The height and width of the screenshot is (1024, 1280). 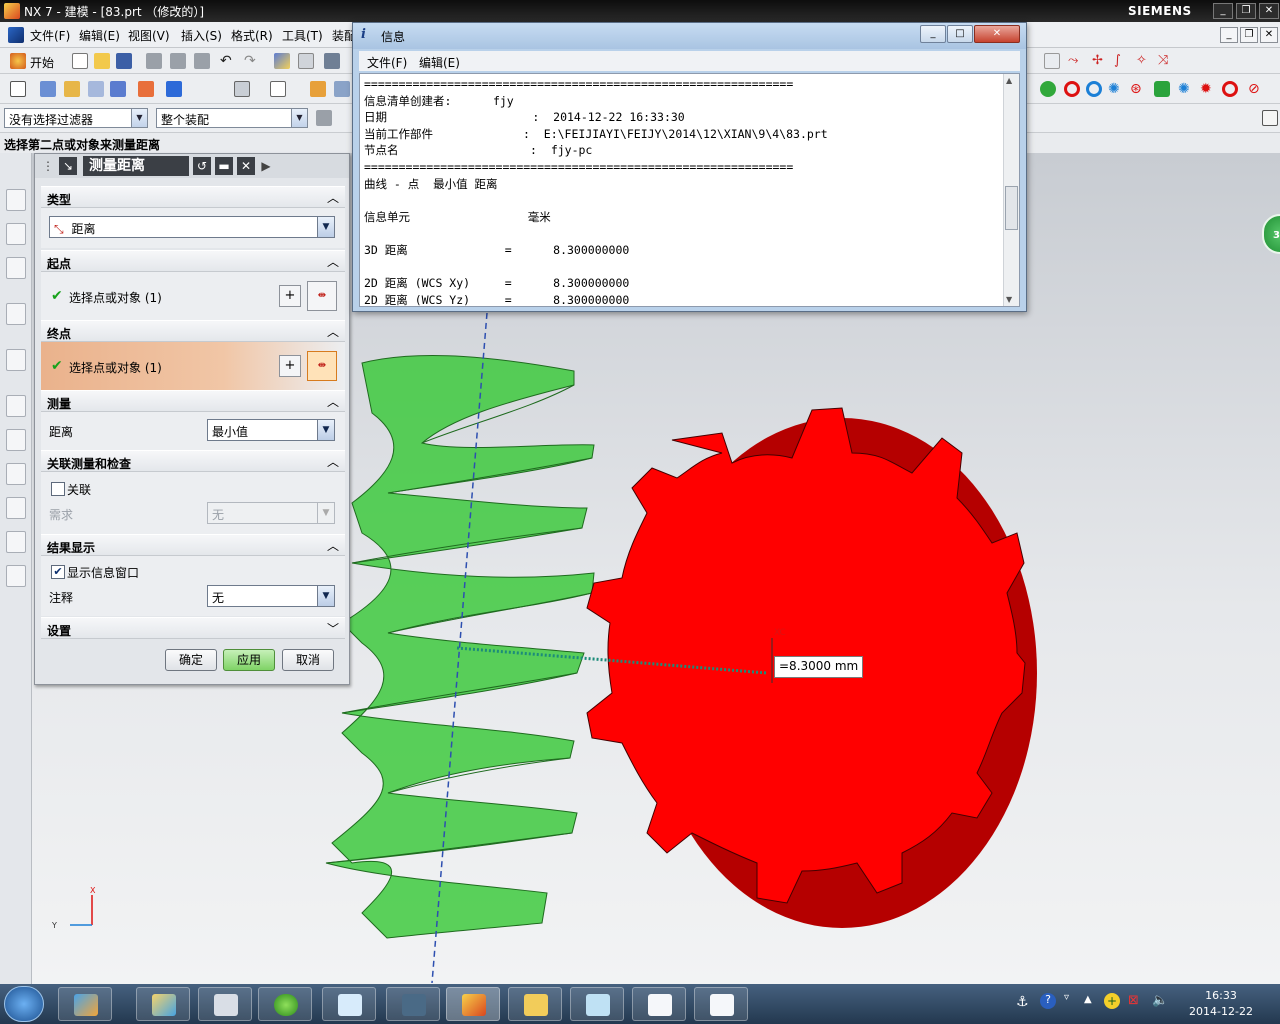 What do you see at coordinates (271, 596) in the screenshot?
I see `annotation-select: 无 ▼` at bounding box center [271, 596].